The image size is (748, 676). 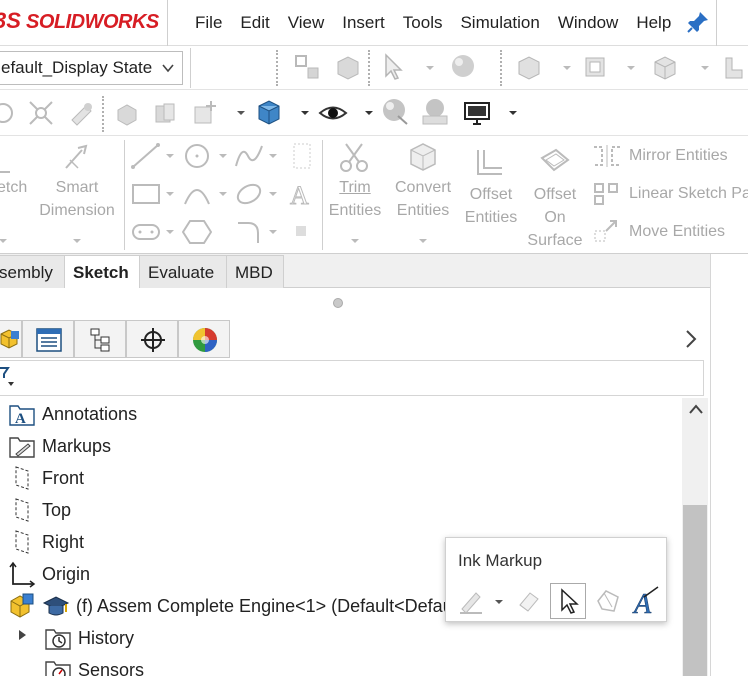 I want to click on panel-resize-handle, so click(x=338, y=303).